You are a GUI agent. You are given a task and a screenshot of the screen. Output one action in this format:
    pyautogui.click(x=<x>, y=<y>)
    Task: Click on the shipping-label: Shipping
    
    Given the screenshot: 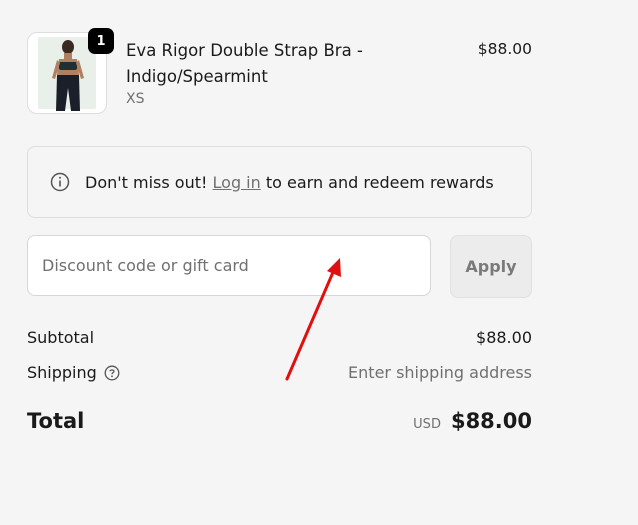 What is the action you would take?
    pyautogui.click(x=62, y=372)
    